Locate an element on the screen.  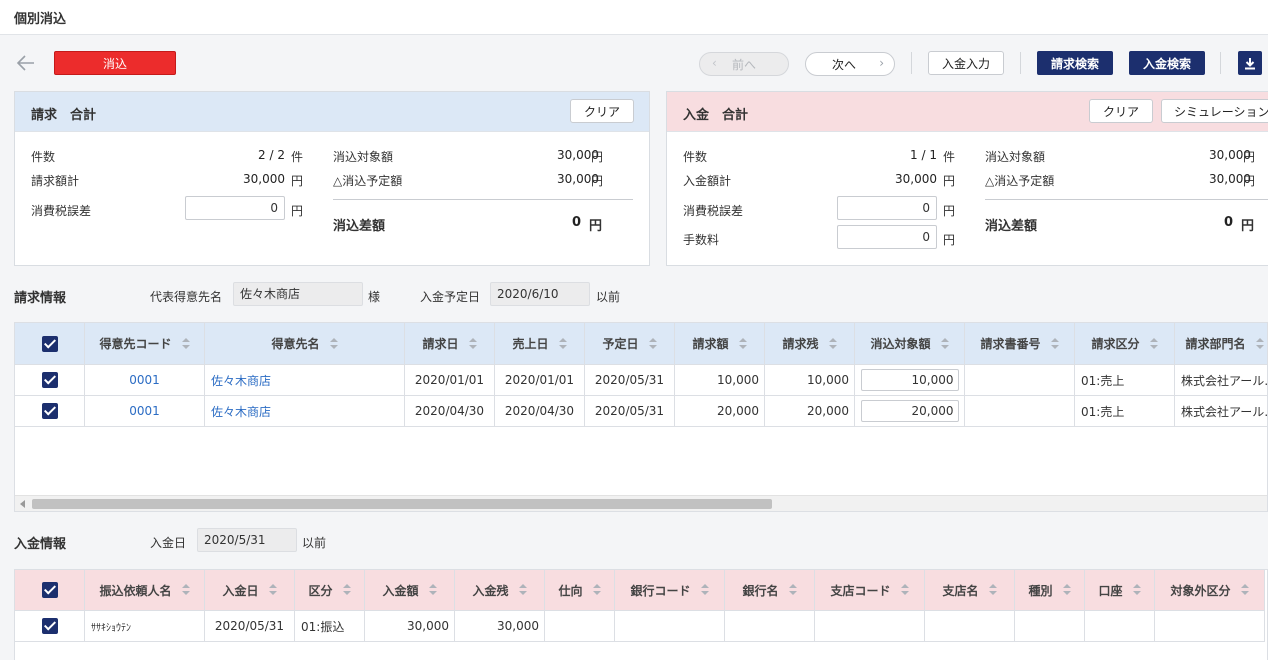
nyukin-total-title: 入金 合計 is located at coordinates (716, 115).